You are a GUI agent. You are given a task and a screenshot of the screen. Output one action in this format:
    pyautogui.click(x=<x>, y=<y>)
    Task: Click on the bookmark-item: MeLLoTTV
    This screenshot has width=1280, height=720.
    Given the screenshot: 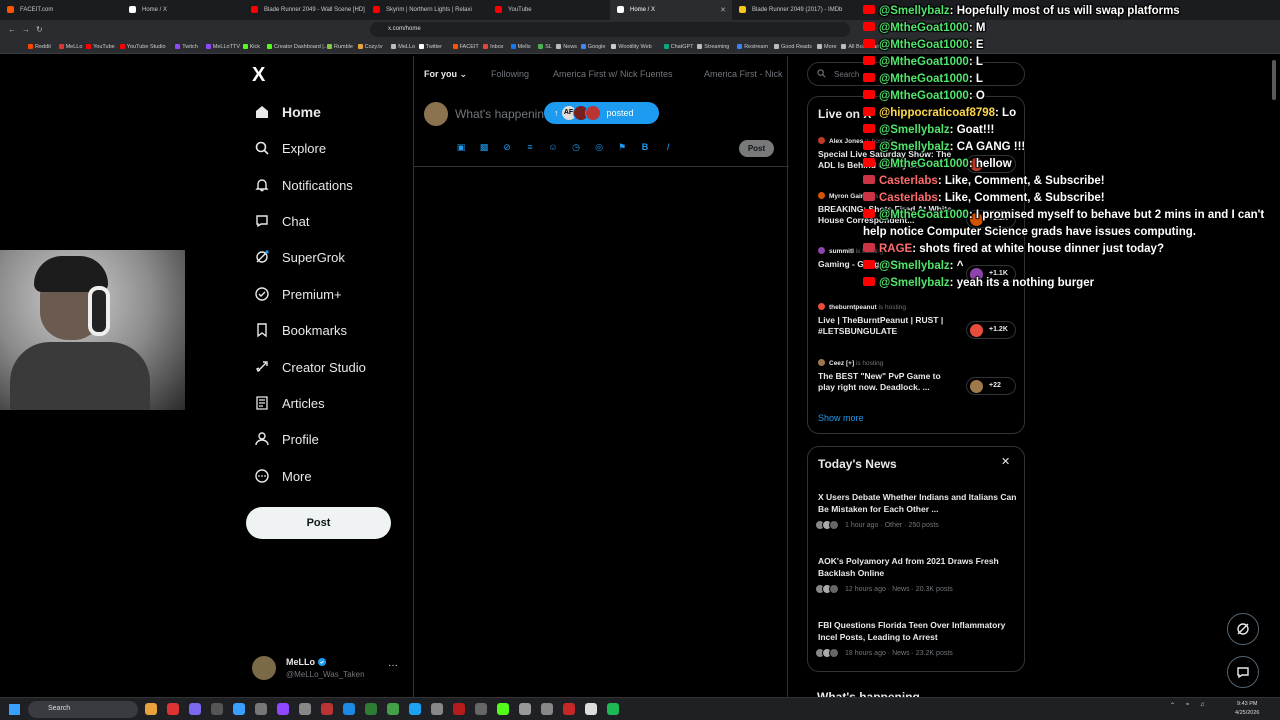 What is the action you would take?
    pyautogui.click(x=222, y=47)
    